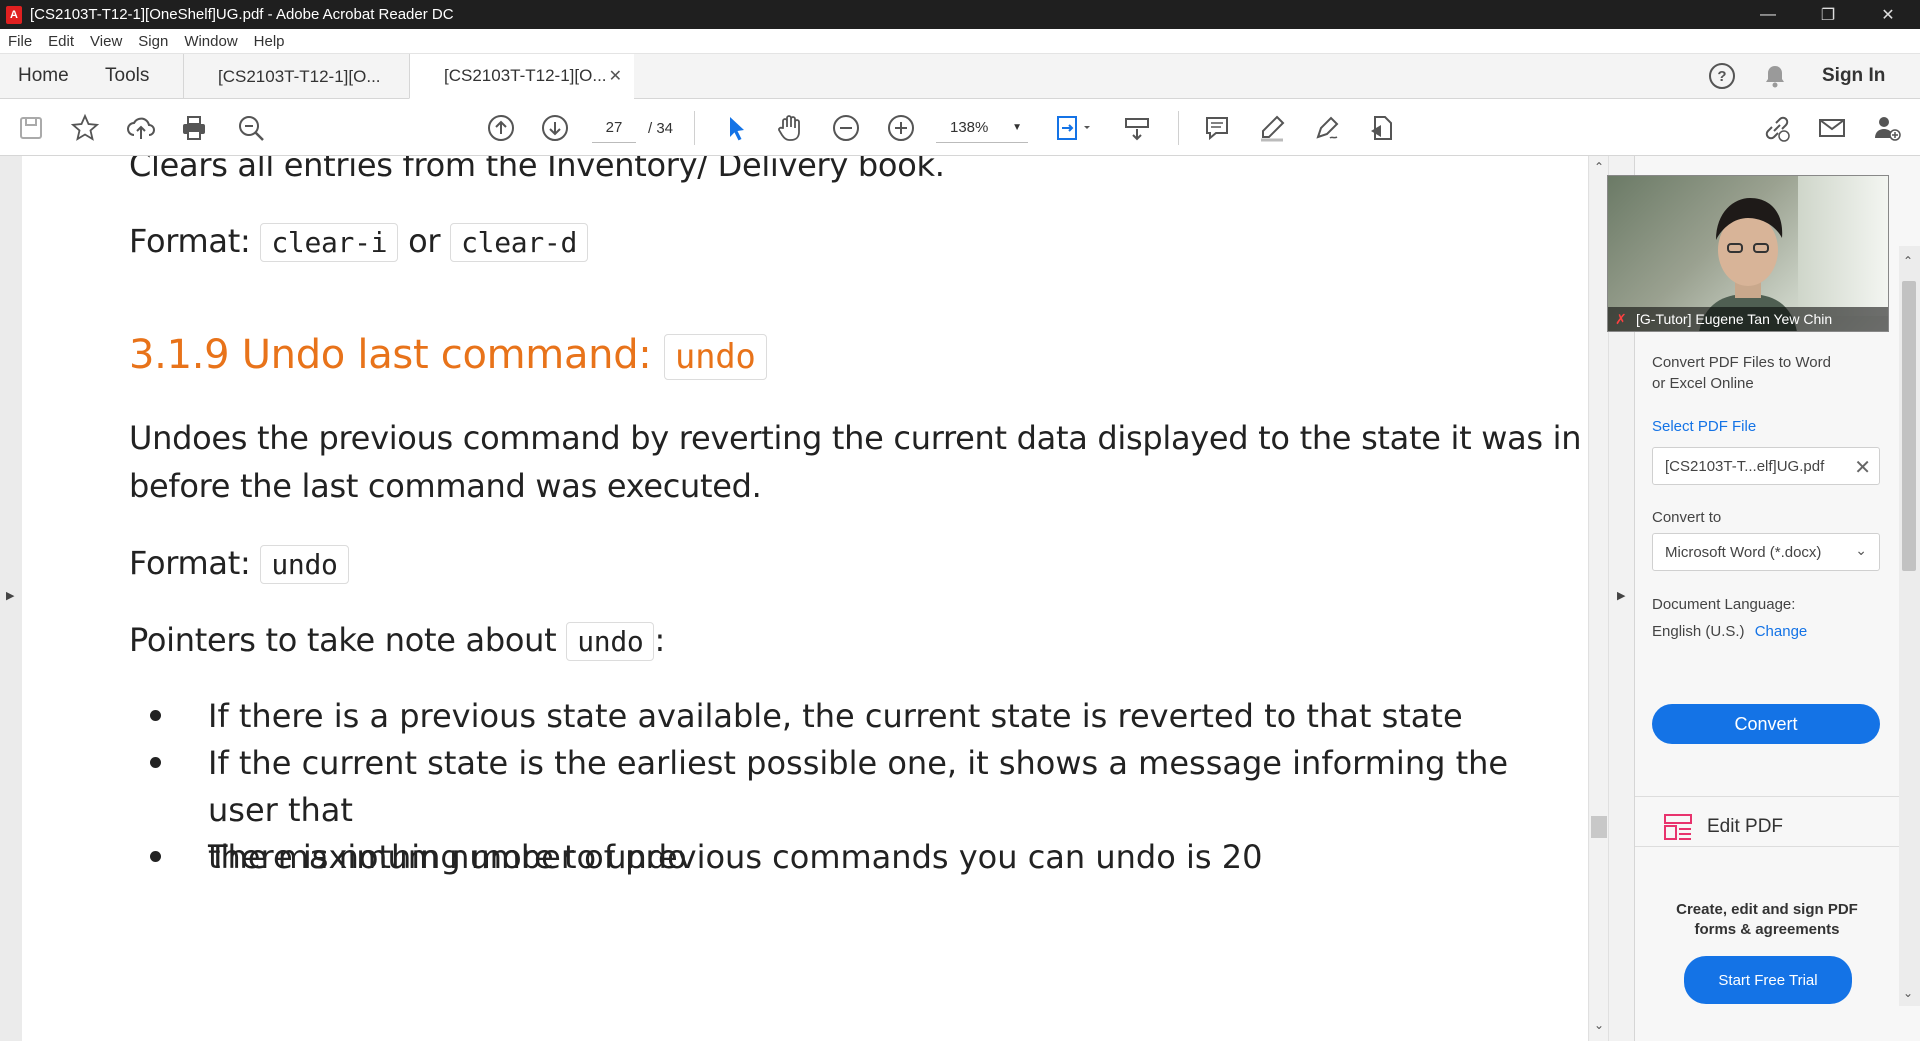 The image size is (1920, 1041). What do you see at coordinates (1748, 253) in the screenshot?
I see `video-call-overlay: [G-Tutor] Eugene Tan Yew Chin ✗` at bounding box center [1748, 253].